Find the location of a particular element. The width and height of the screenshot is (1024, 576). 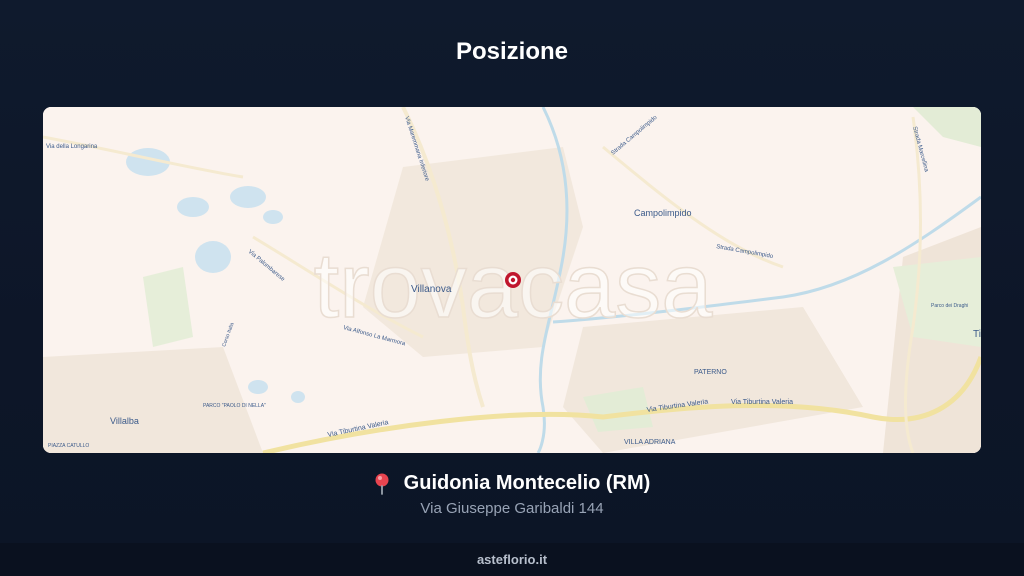

map-label-campolimpido: Campolimpido is located at coordinates (663, 213).